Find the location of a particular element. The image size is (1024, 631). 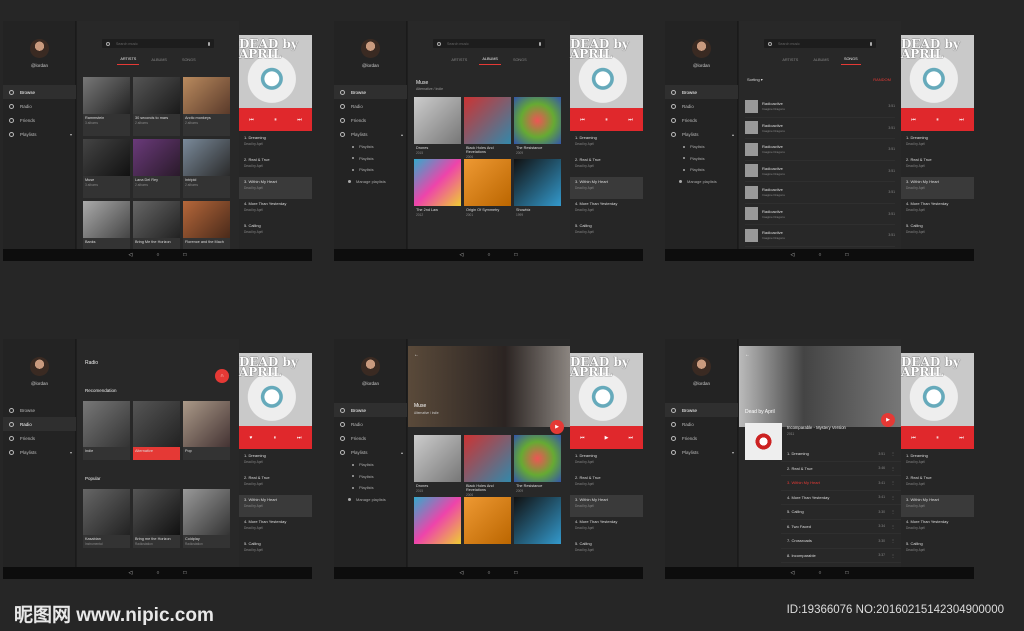

station-card: Alternative is located at coordinates (156, 430).